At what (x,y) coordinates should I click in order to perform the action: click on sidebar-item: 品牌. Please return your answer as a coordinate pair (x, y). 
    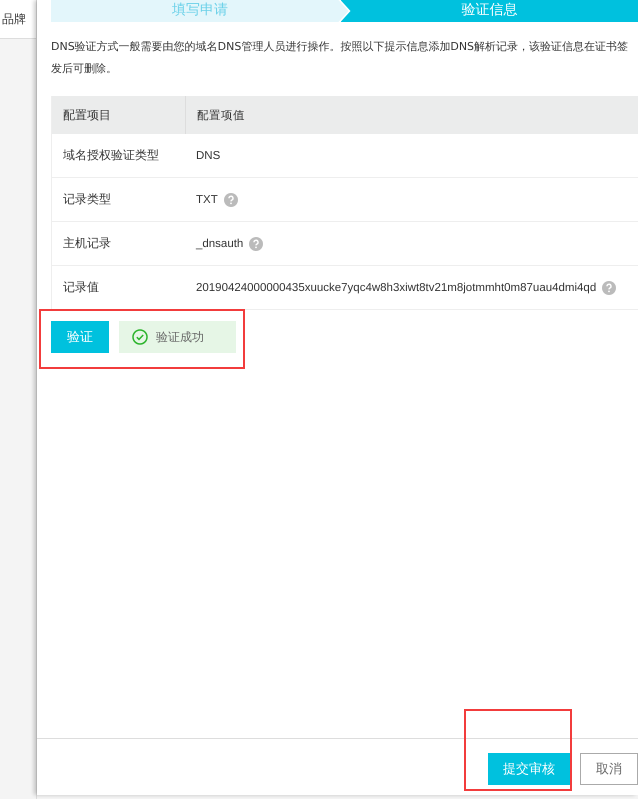
    Looking at the image, I should click on (18, 19).